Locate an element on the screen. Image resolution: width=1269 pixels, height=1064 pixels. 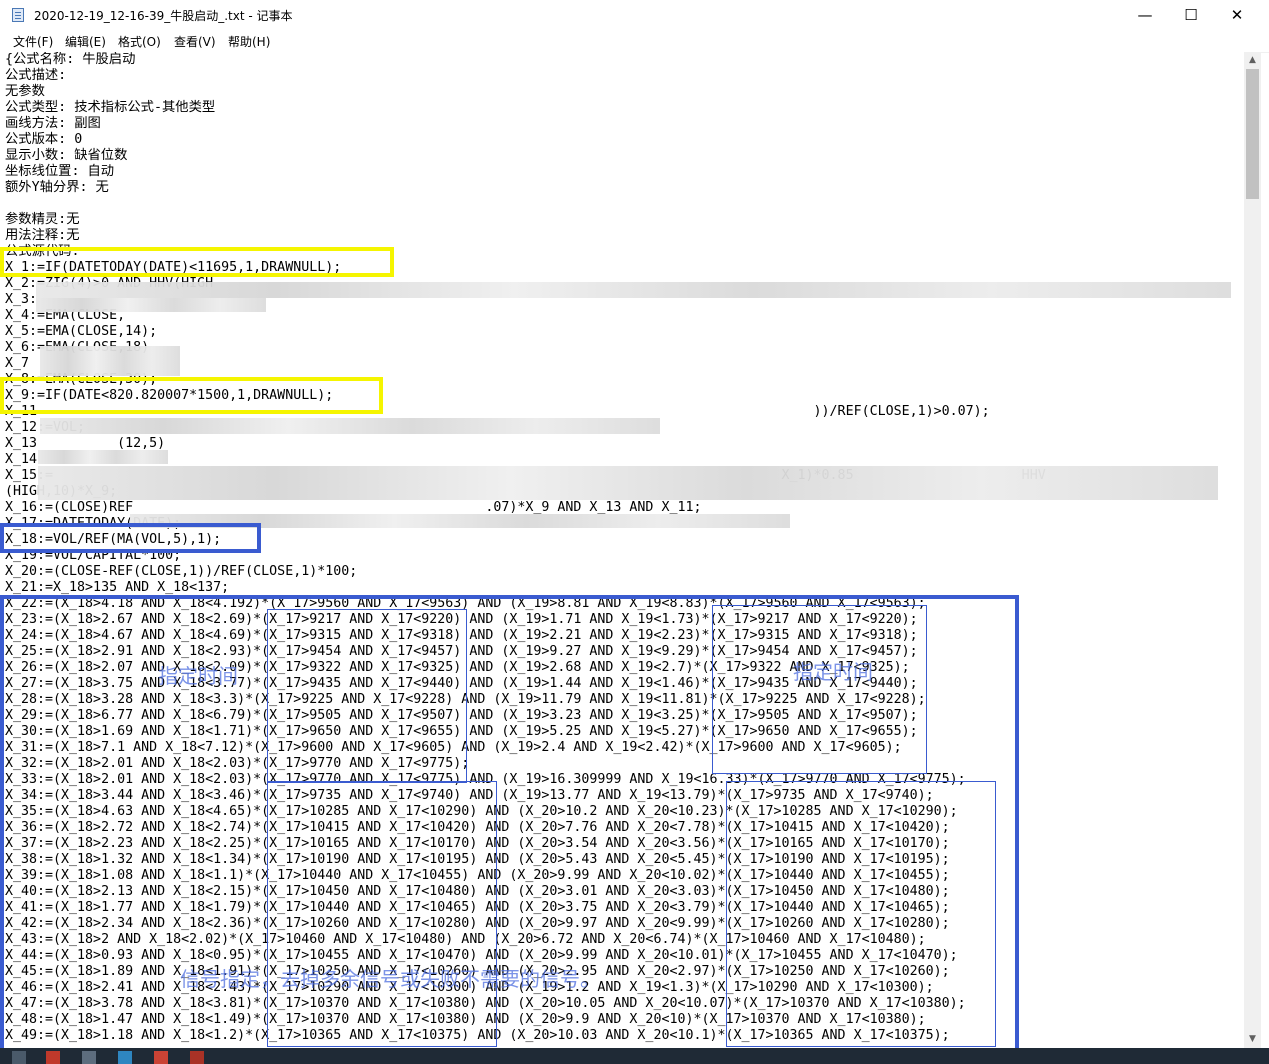
annotation-signal-note: 信号指定，去掉多余信号或失败不需要的信号。 is located at coordinates (390, 979).